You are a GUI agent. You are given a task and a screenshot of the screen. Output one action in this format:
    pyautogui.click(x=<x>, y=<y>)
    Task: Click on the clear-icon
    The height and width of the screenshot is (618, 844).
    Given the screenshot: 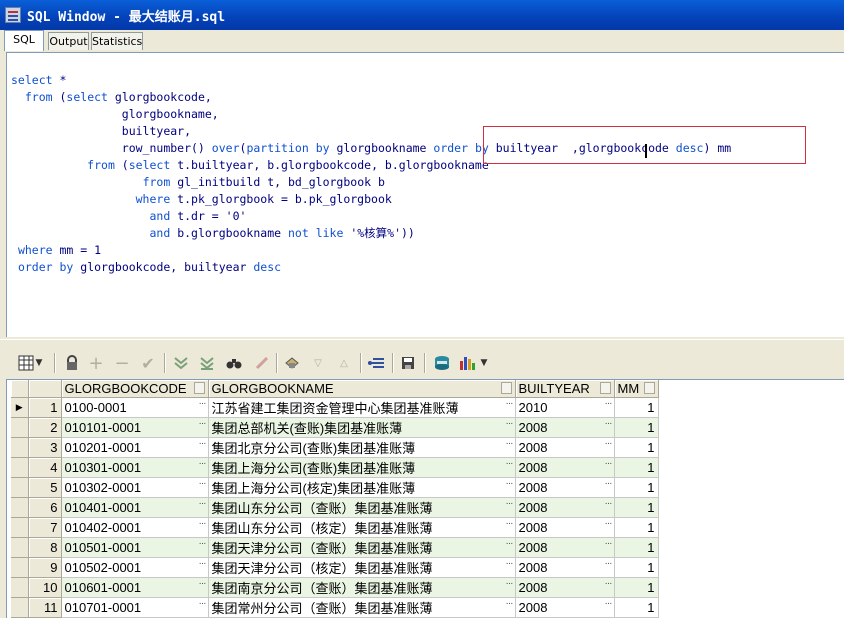 What is the action you would take?
    pyautogui.click(x=262, y=363)
    